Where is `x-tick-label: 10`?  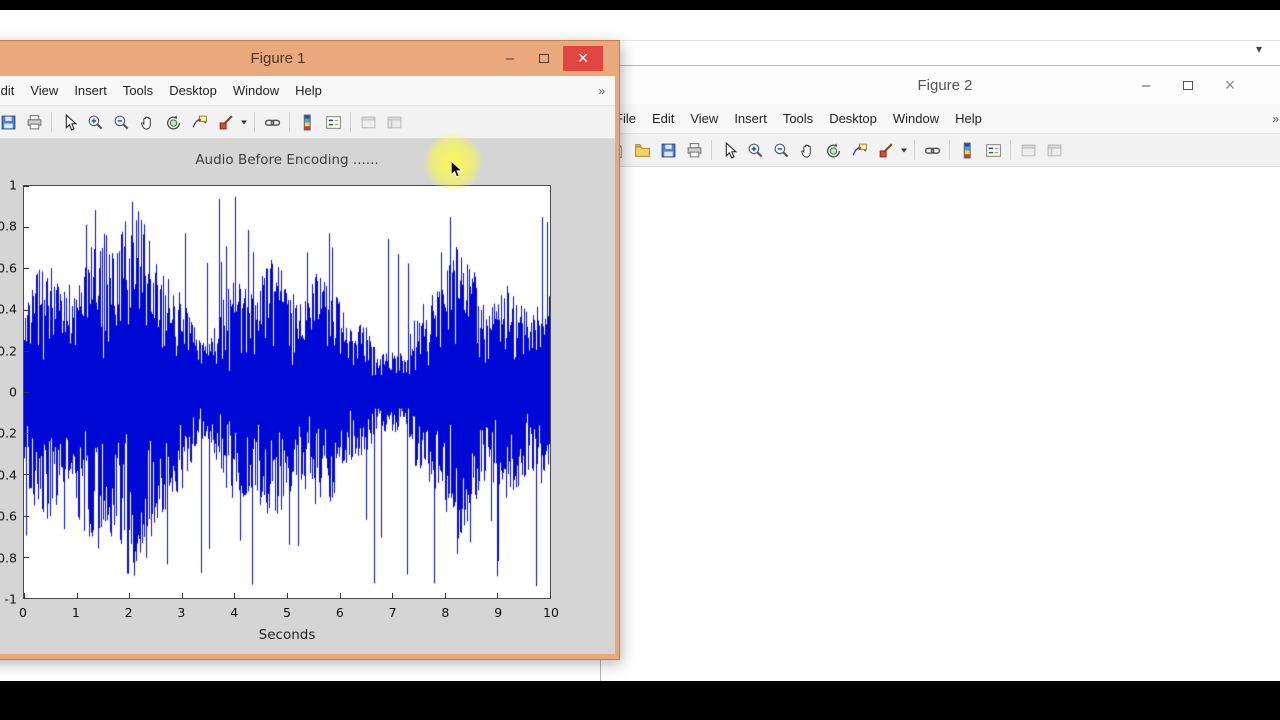 x-tick-label: 10 is located at coordinates (551, 612).